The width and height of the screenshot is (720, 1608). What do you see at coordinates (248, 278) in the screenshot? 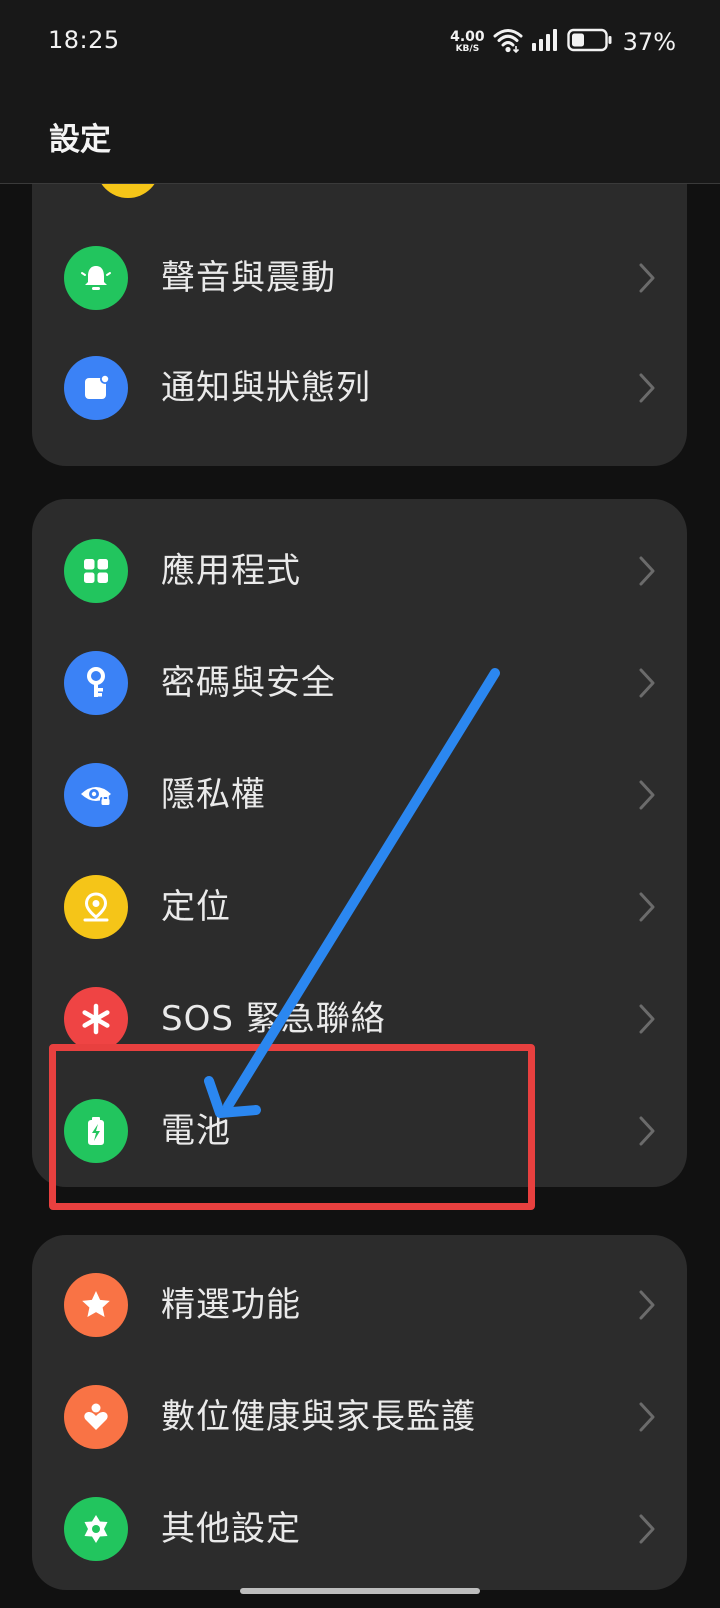
I see `settings-item-label: 聲音與震動` at bounding box center [248, 278].